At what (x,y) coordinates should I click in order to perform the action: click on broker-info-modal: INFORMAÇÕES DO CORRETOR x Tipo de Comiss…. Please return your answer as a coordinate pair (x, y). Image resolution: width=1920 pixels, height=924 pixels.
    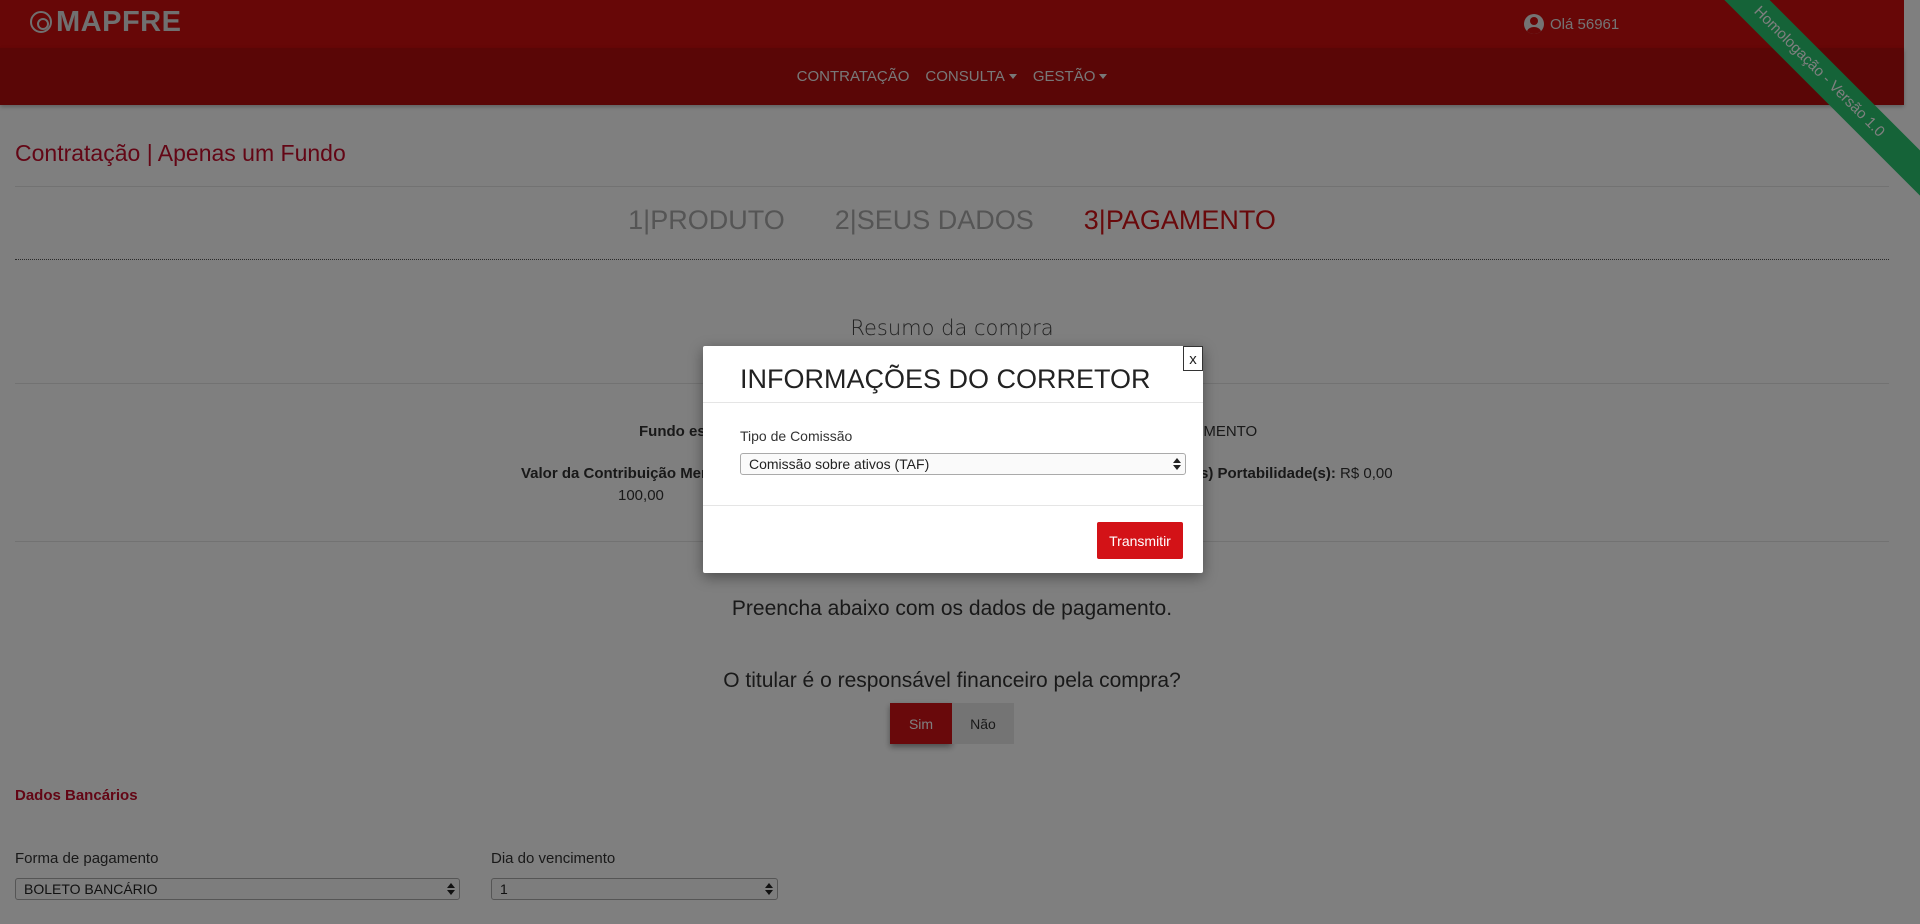
    Looking at the image, I should click on (953, 459).